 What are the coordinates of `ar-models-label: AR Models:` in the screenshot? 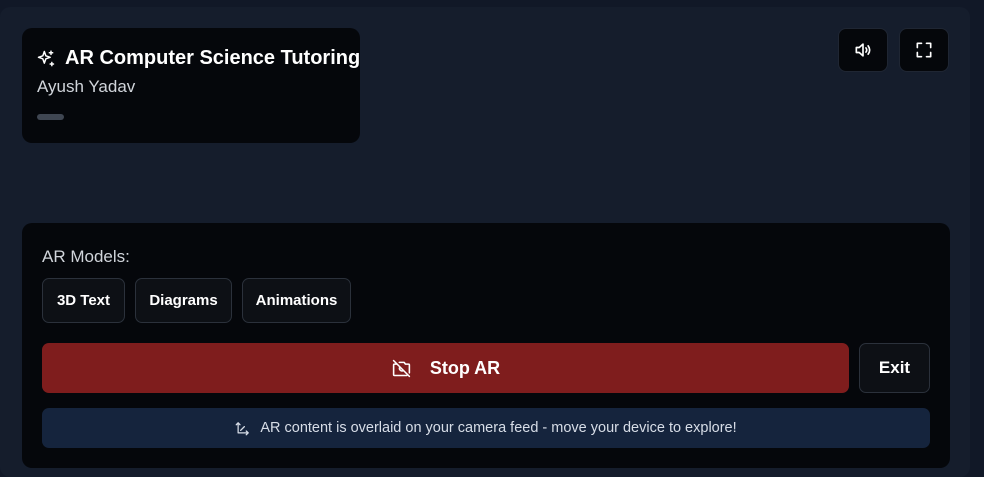 It's located at (86, 256).